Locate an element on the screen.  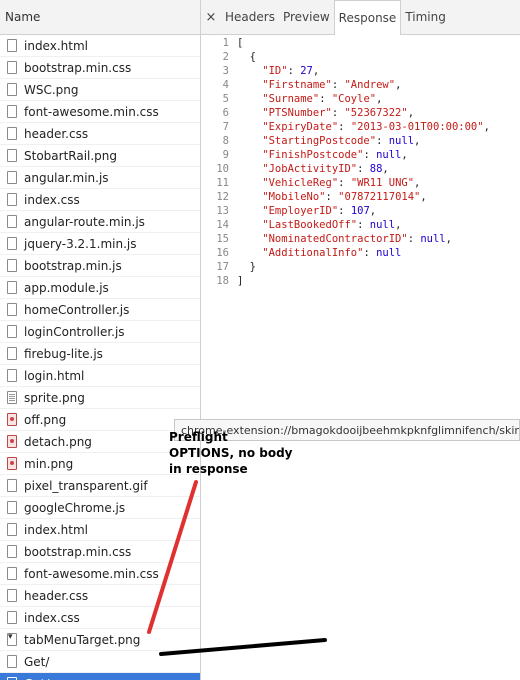
request-row: login.html is located at coordinates (100, 376).